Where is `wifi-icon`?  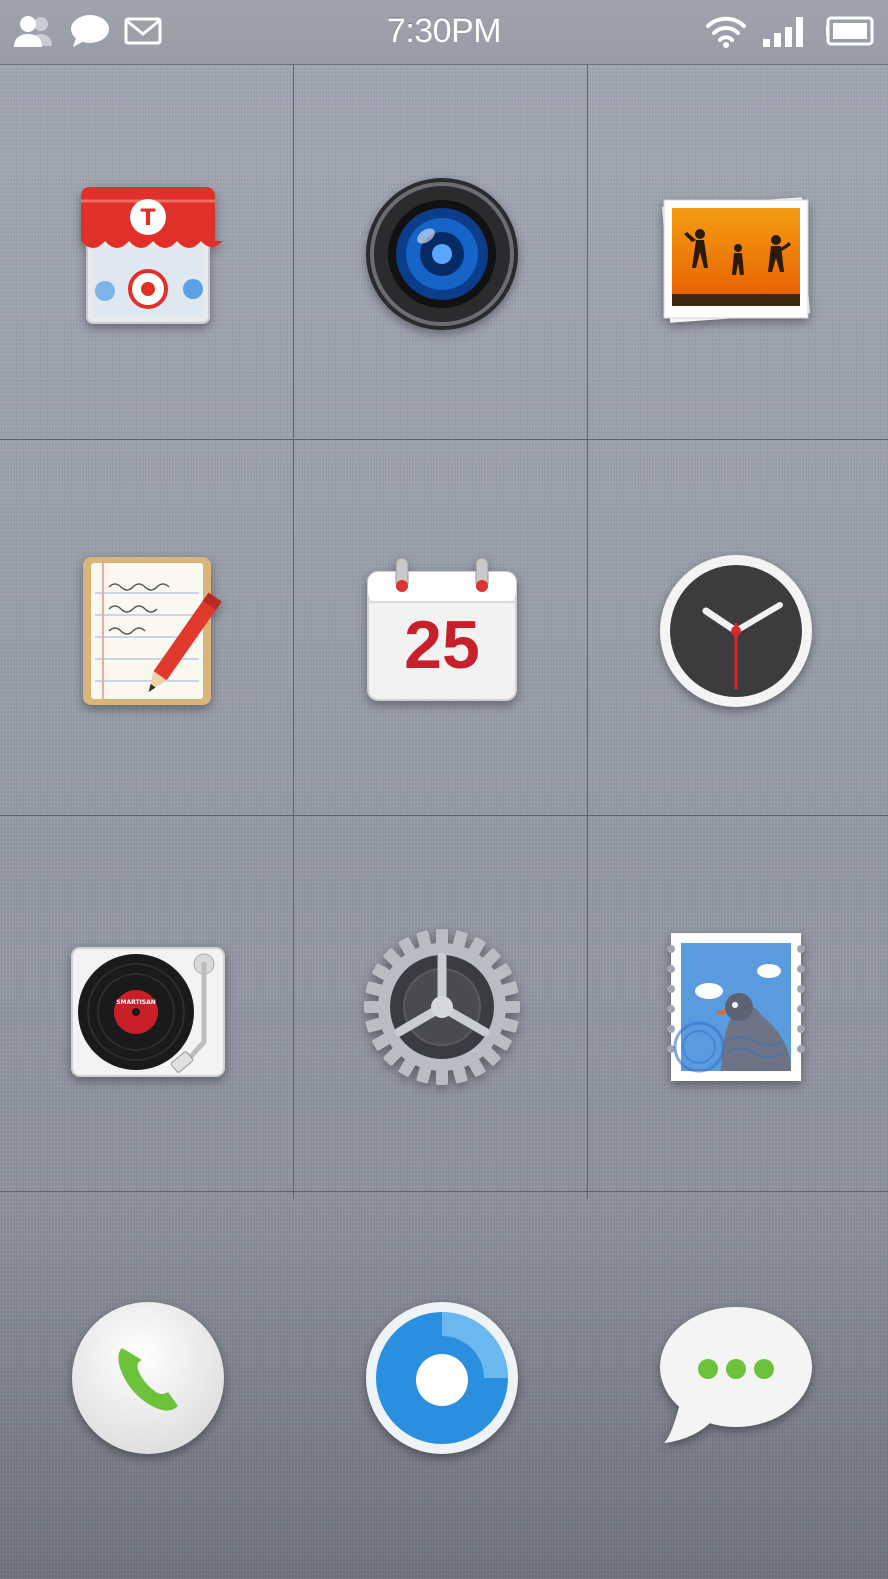 wifi-icon is located at coordinates (726, 32).